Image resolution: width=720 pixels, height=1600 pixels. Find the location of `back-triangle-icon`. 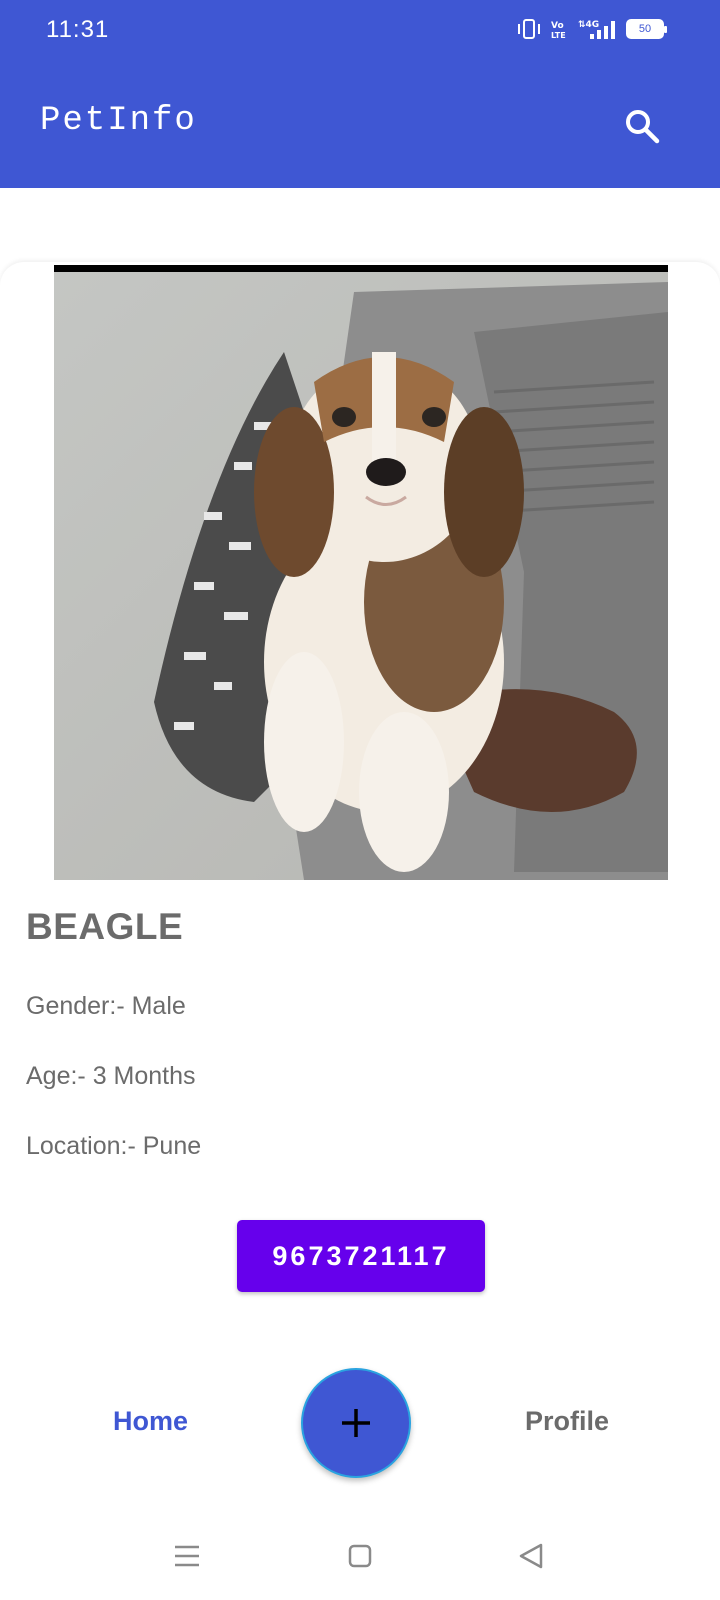

back-triangle-icon is located at coordinates (531, 1556).